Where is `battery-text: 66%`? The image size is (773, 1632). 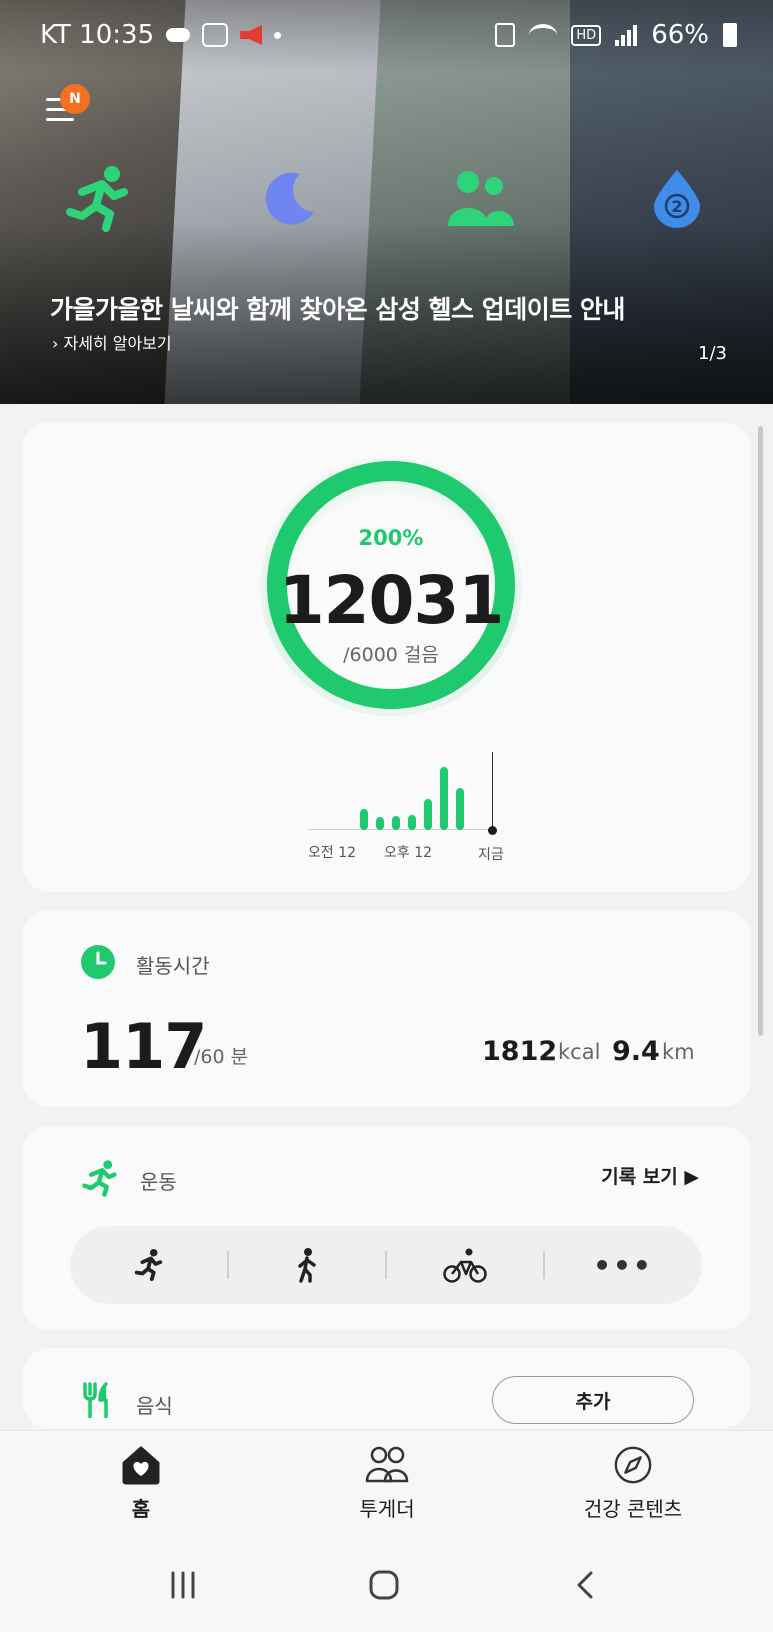
battery-text: 66% is located at coordinates (680, 35).